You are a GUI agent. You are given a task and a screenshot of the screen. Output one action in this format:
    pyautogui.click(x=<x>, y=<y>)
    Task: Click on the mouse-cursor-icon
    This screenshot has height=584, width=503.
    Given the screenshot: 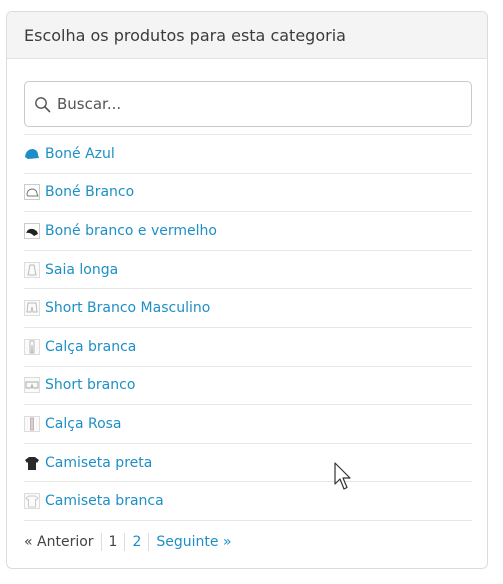 What is the action you would take?
    pyautogui.click(x=342, y=476)
    